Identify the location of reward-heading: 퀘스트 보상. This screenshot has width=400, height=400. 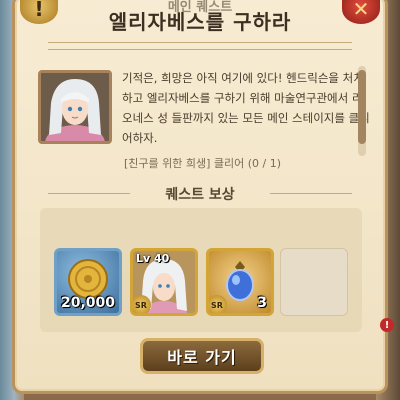
(200, 195).